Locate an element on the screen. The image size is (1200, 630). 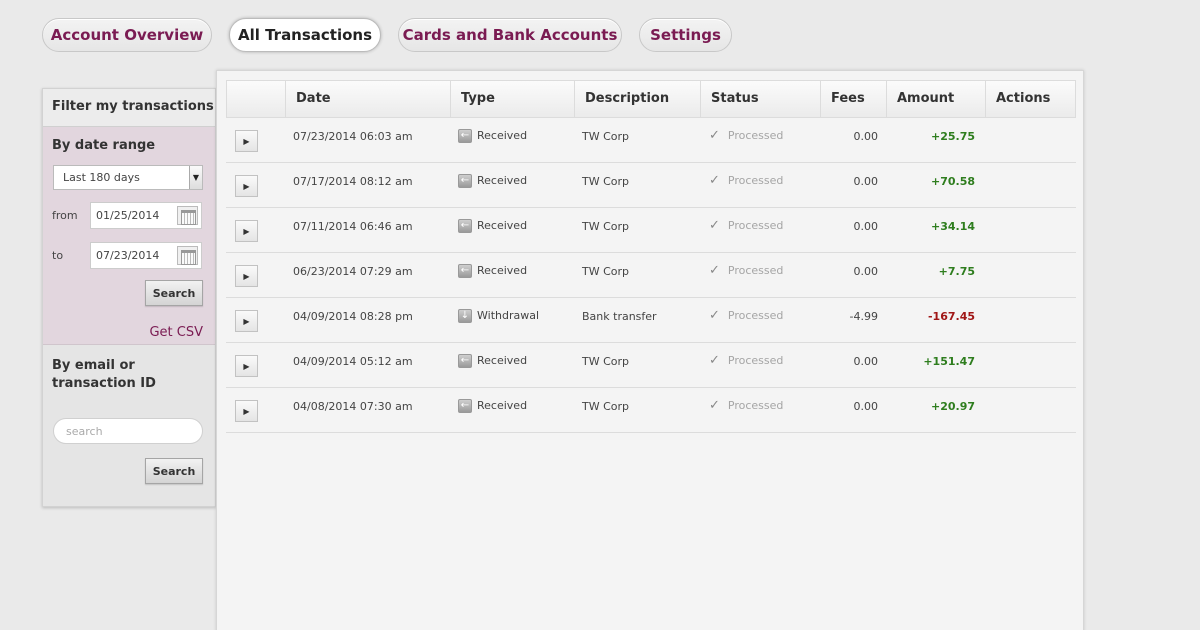
tab-settings: Settings is located at coordinates (685, 35).